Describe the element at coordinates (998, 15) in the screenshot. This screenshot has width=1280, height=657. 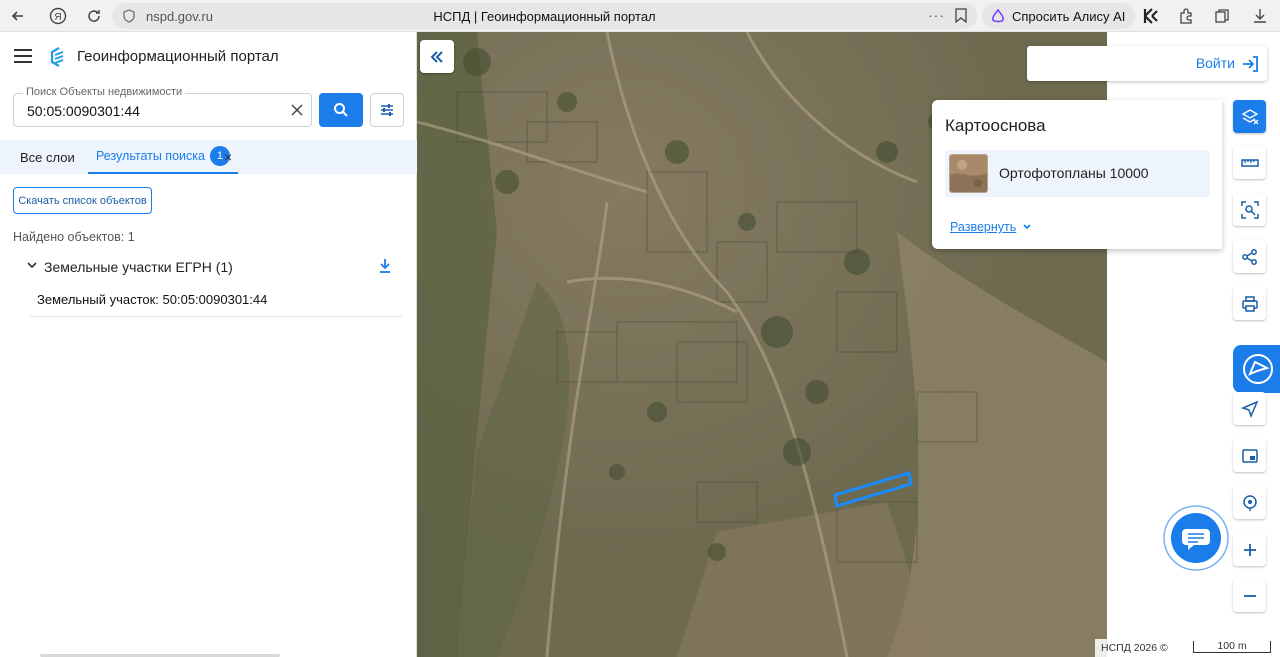
I see `alice-icon` at that location.